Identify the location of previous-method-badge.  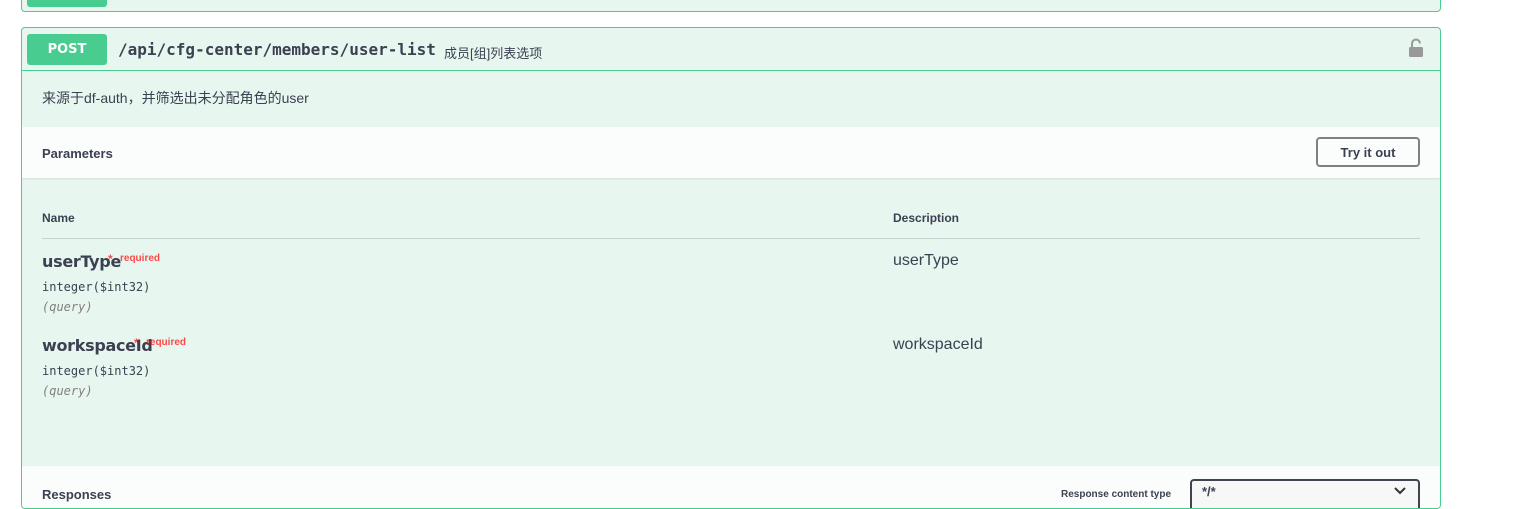
(67, 3).